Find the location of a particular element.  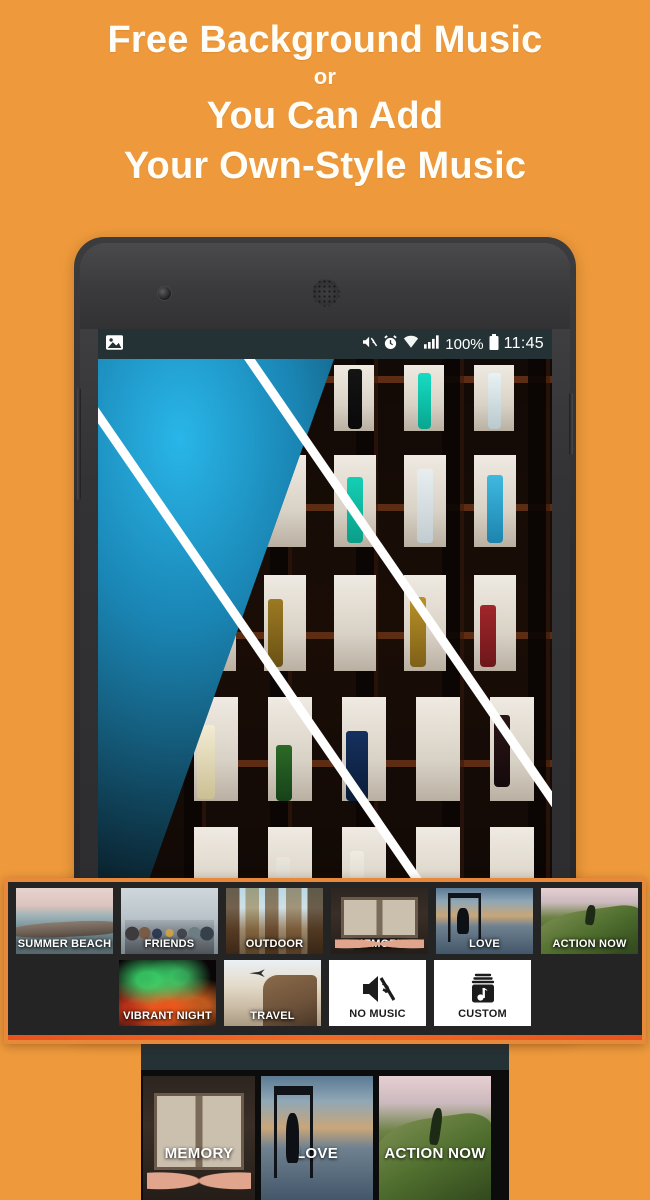

image-icon is located at coordinates (114, 344).